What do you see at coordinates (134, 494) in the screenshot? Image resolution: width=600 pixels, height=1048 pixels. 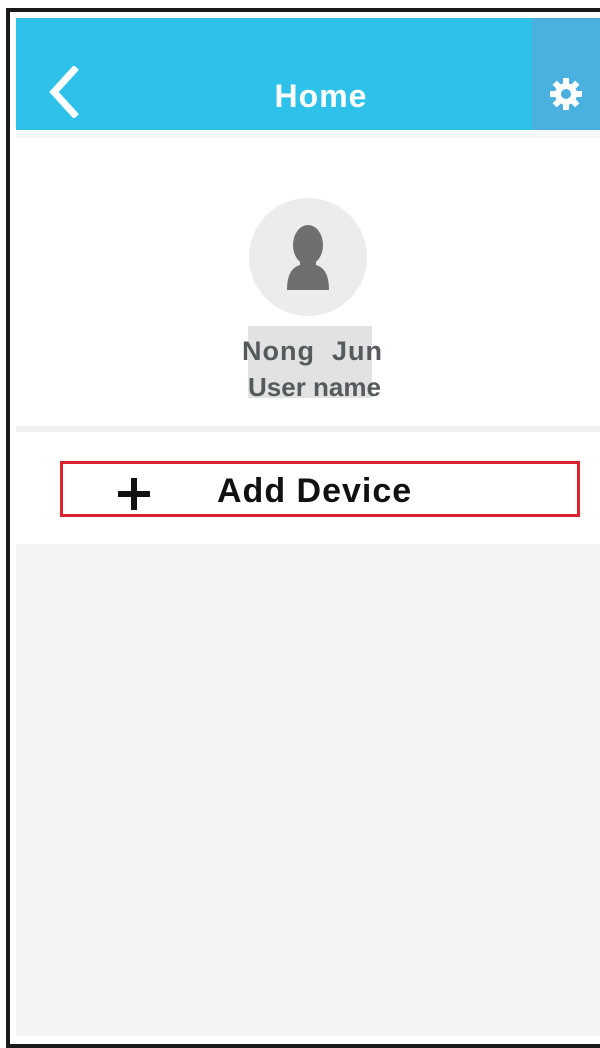 I see `plus-icon` at bounding box center [134, 494].